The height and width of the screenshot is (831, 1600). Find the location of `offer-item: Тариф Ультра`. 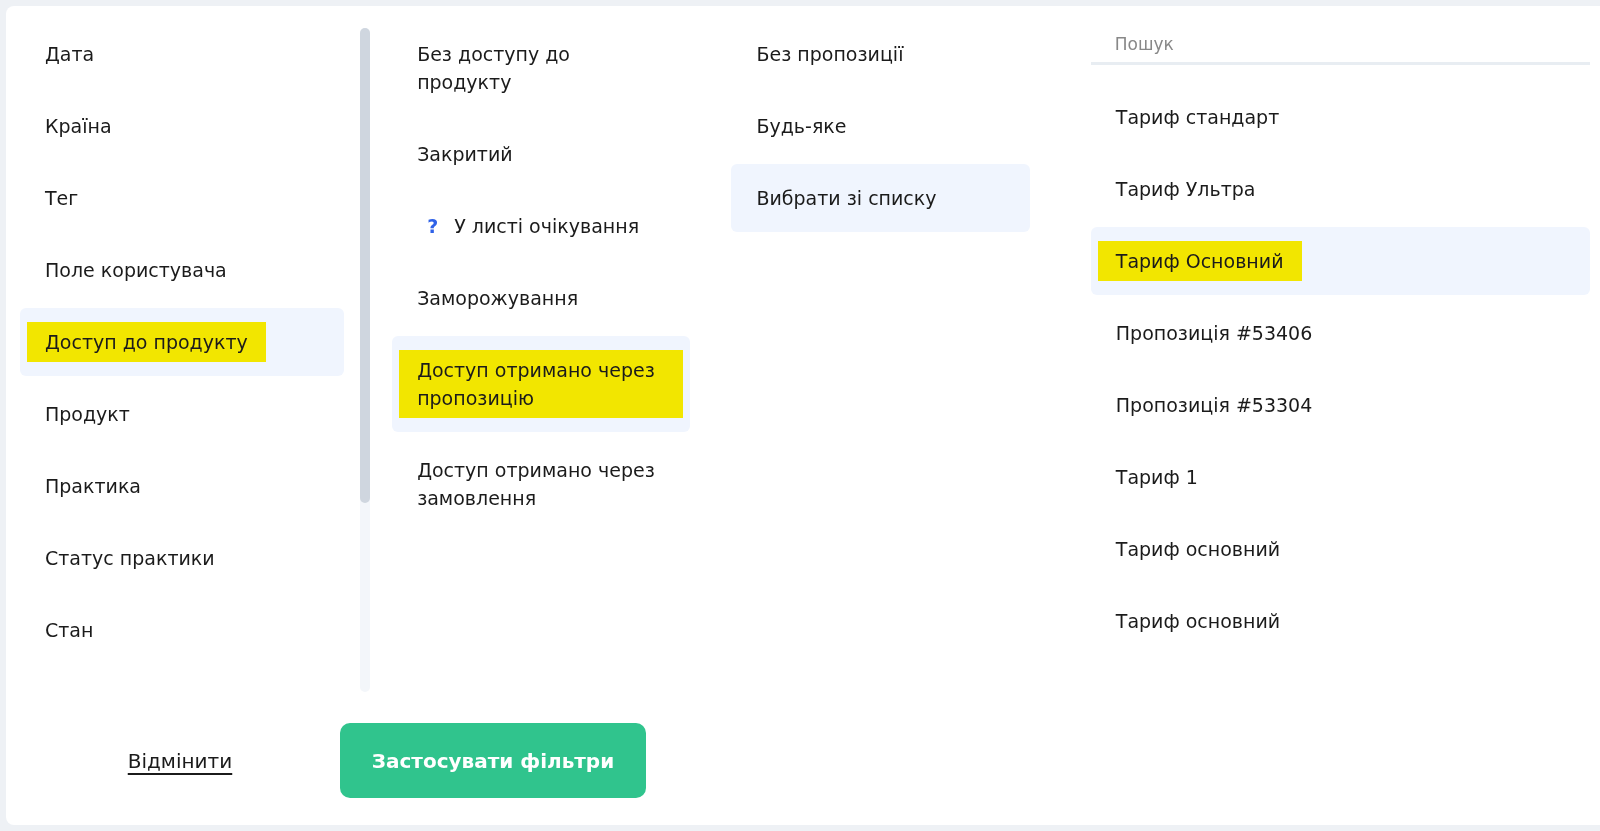

offer-item: Тариф Ультра is located at coordinates (1340, 189).